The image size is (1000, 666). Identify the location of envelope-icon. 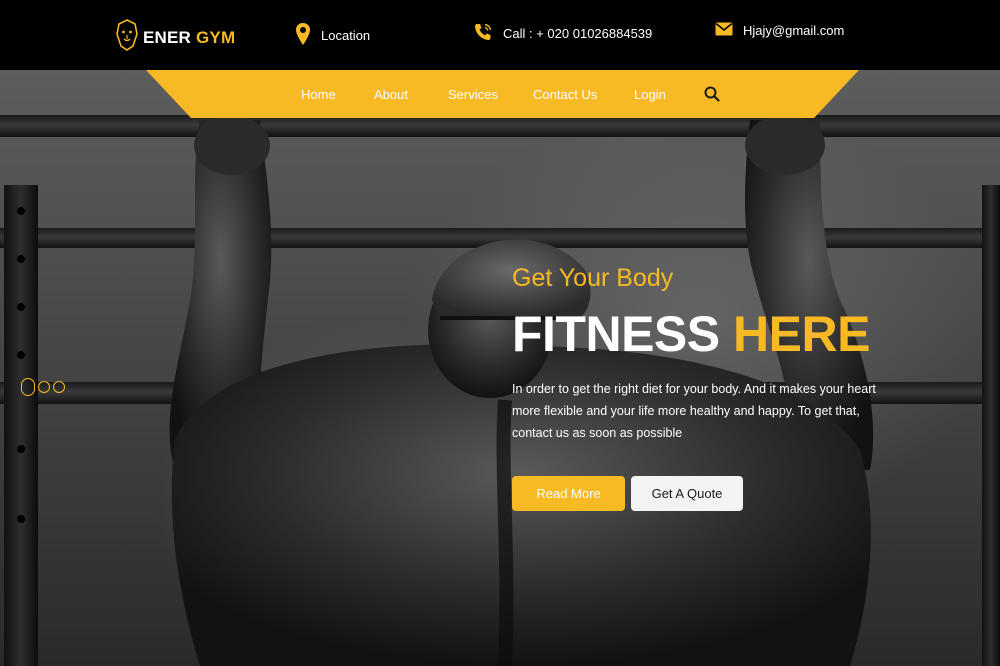
(724, 30).